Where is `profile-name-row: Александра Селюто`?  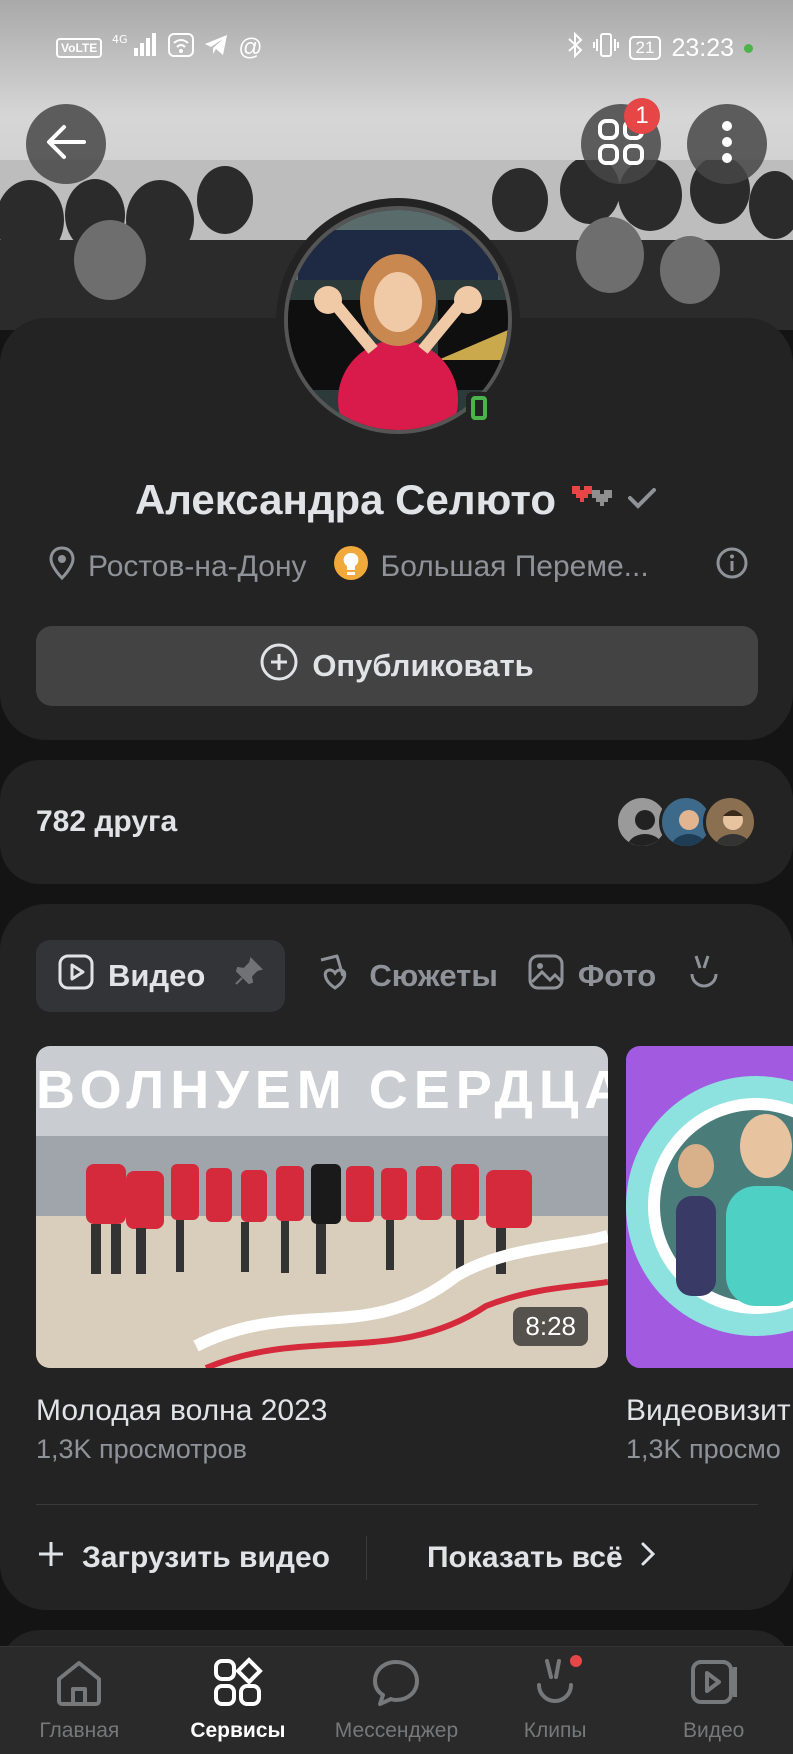
profile-name-row: Александра Селюто is located at coordinates (396, 500).